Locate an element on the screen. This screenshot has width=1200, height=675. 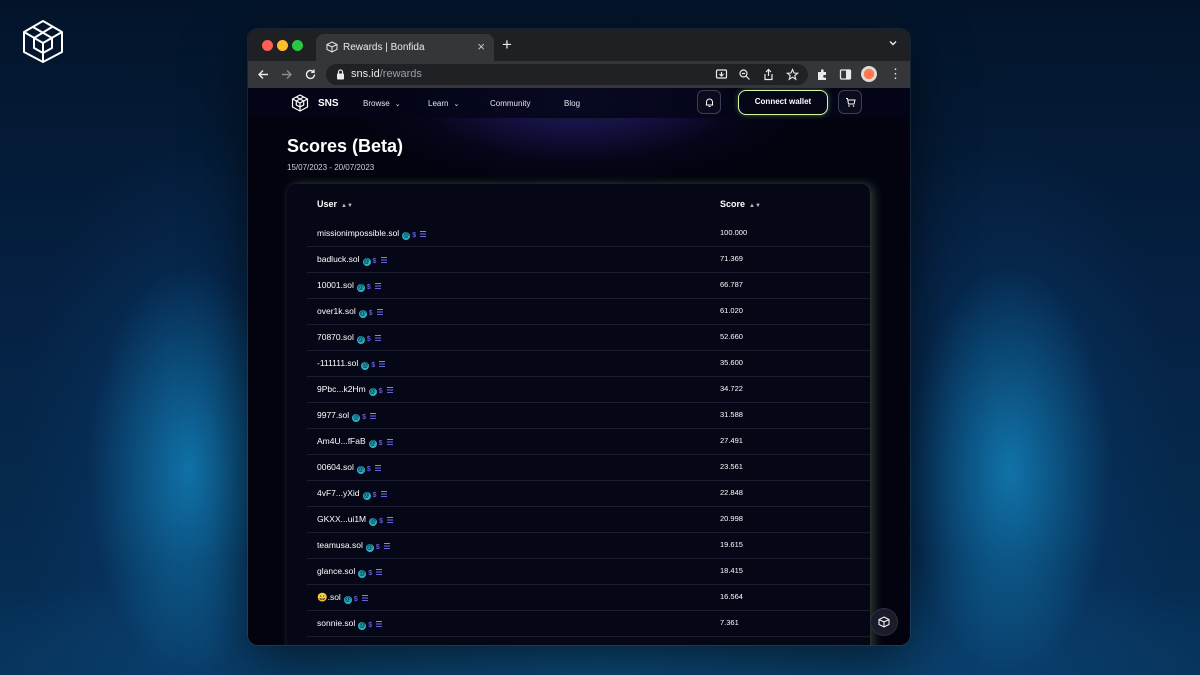
row-user: 10001.sol @ $ is located at coordinates (349, 286).